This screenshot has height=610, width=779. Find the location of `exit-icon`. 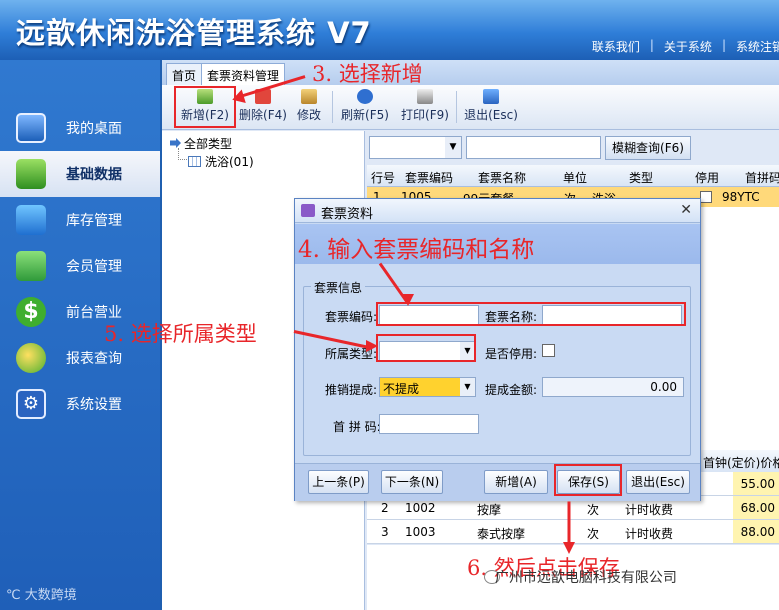

exit-icon is located at coordinates (491, 96).